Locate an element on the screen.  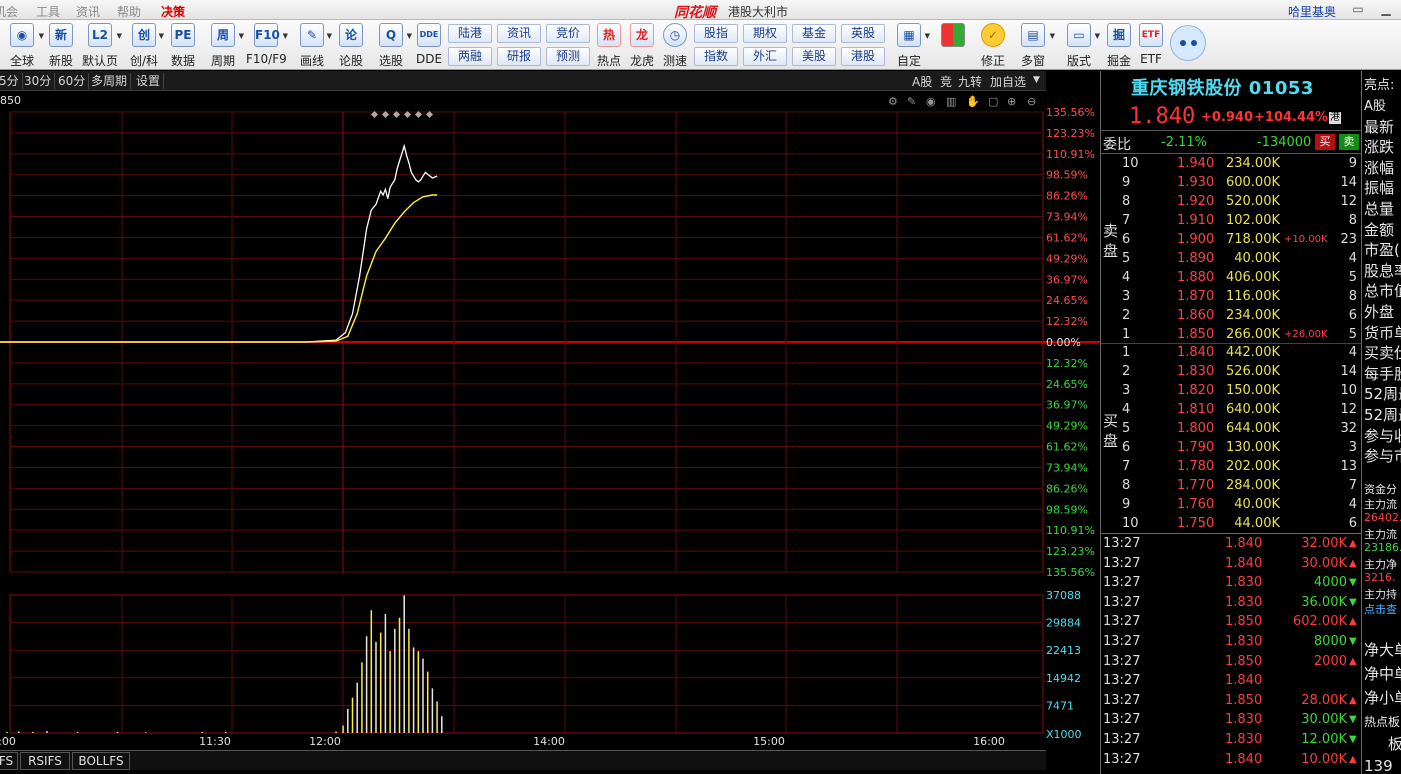
menu-item-opportunity: 机会 is located at coordinates (9, 11).